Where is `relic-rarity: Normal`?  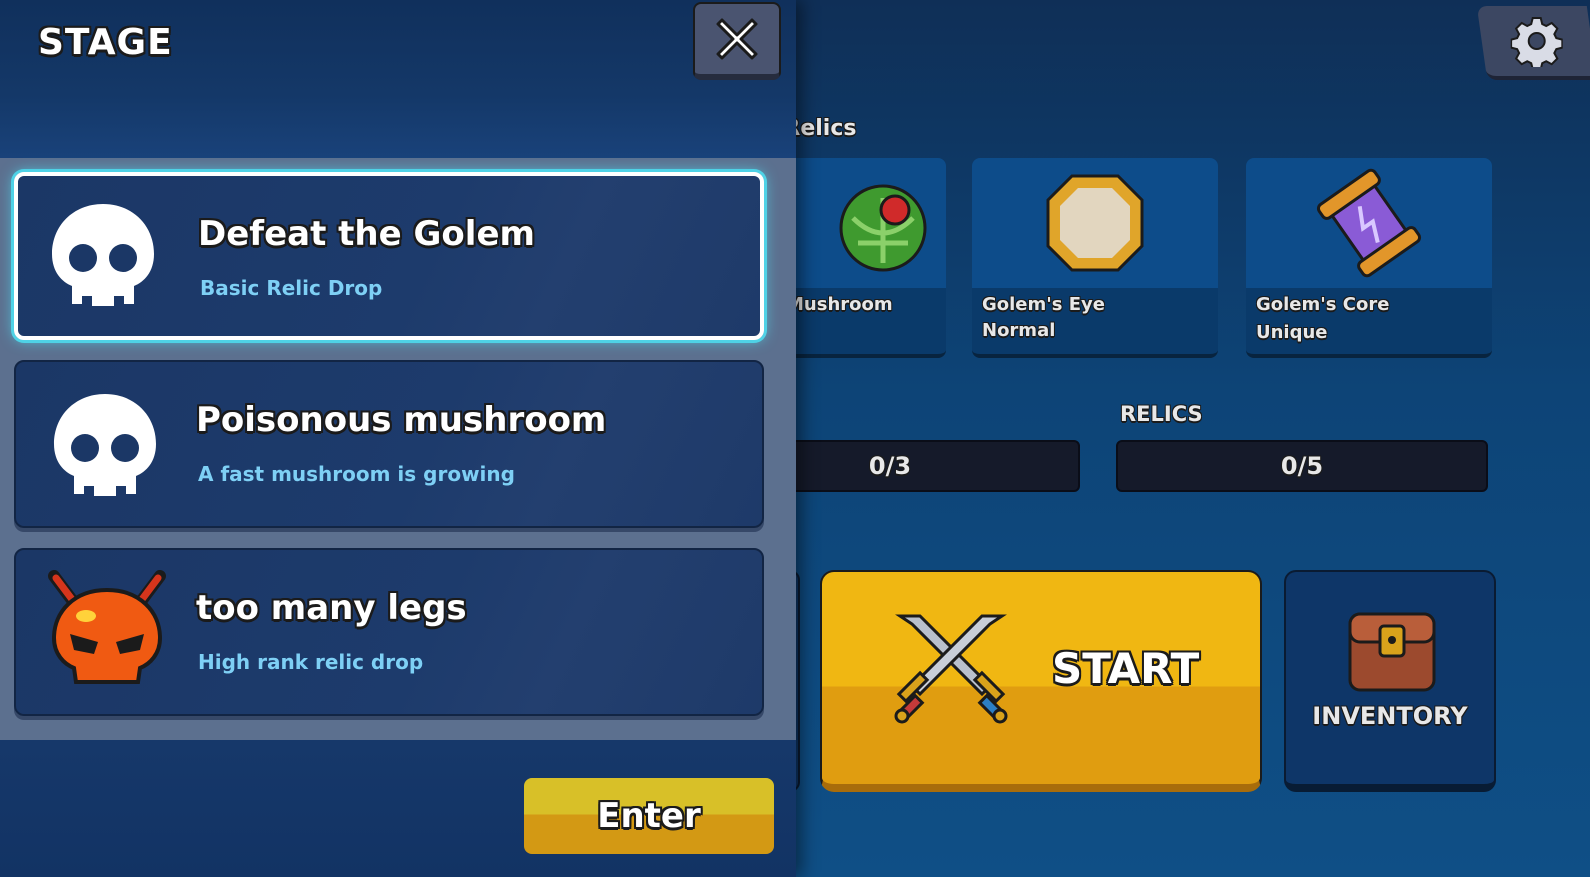 relic-rarity: Normal is located at coordinates (1019, 330).